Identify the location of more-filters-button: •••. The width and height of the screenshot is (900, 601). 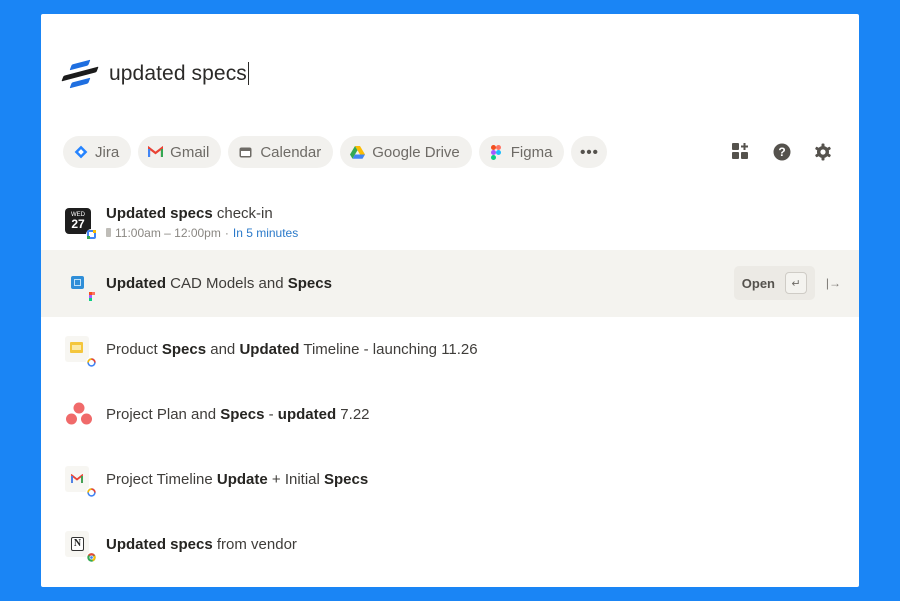
(589, 152).